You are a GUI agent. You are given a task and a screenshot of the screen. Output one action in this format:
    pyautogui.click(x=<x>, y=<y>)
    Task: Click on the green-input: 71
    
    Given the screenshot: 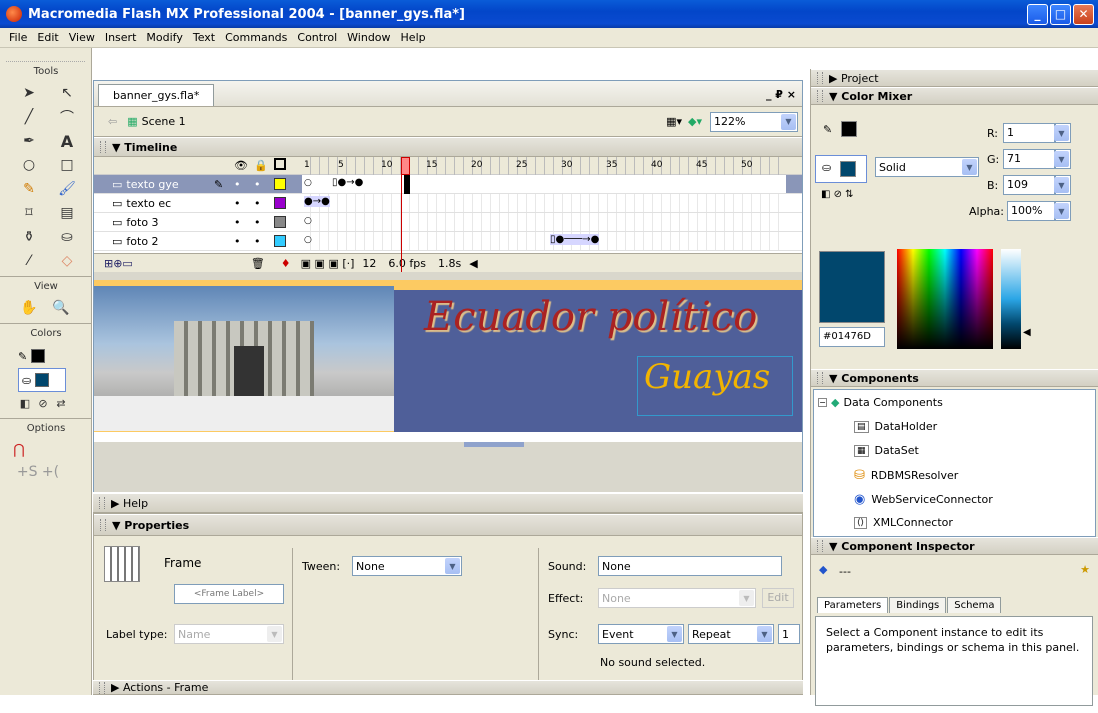 What is the action you would take?
    pyautogui.click(x=1029, y=159)
    